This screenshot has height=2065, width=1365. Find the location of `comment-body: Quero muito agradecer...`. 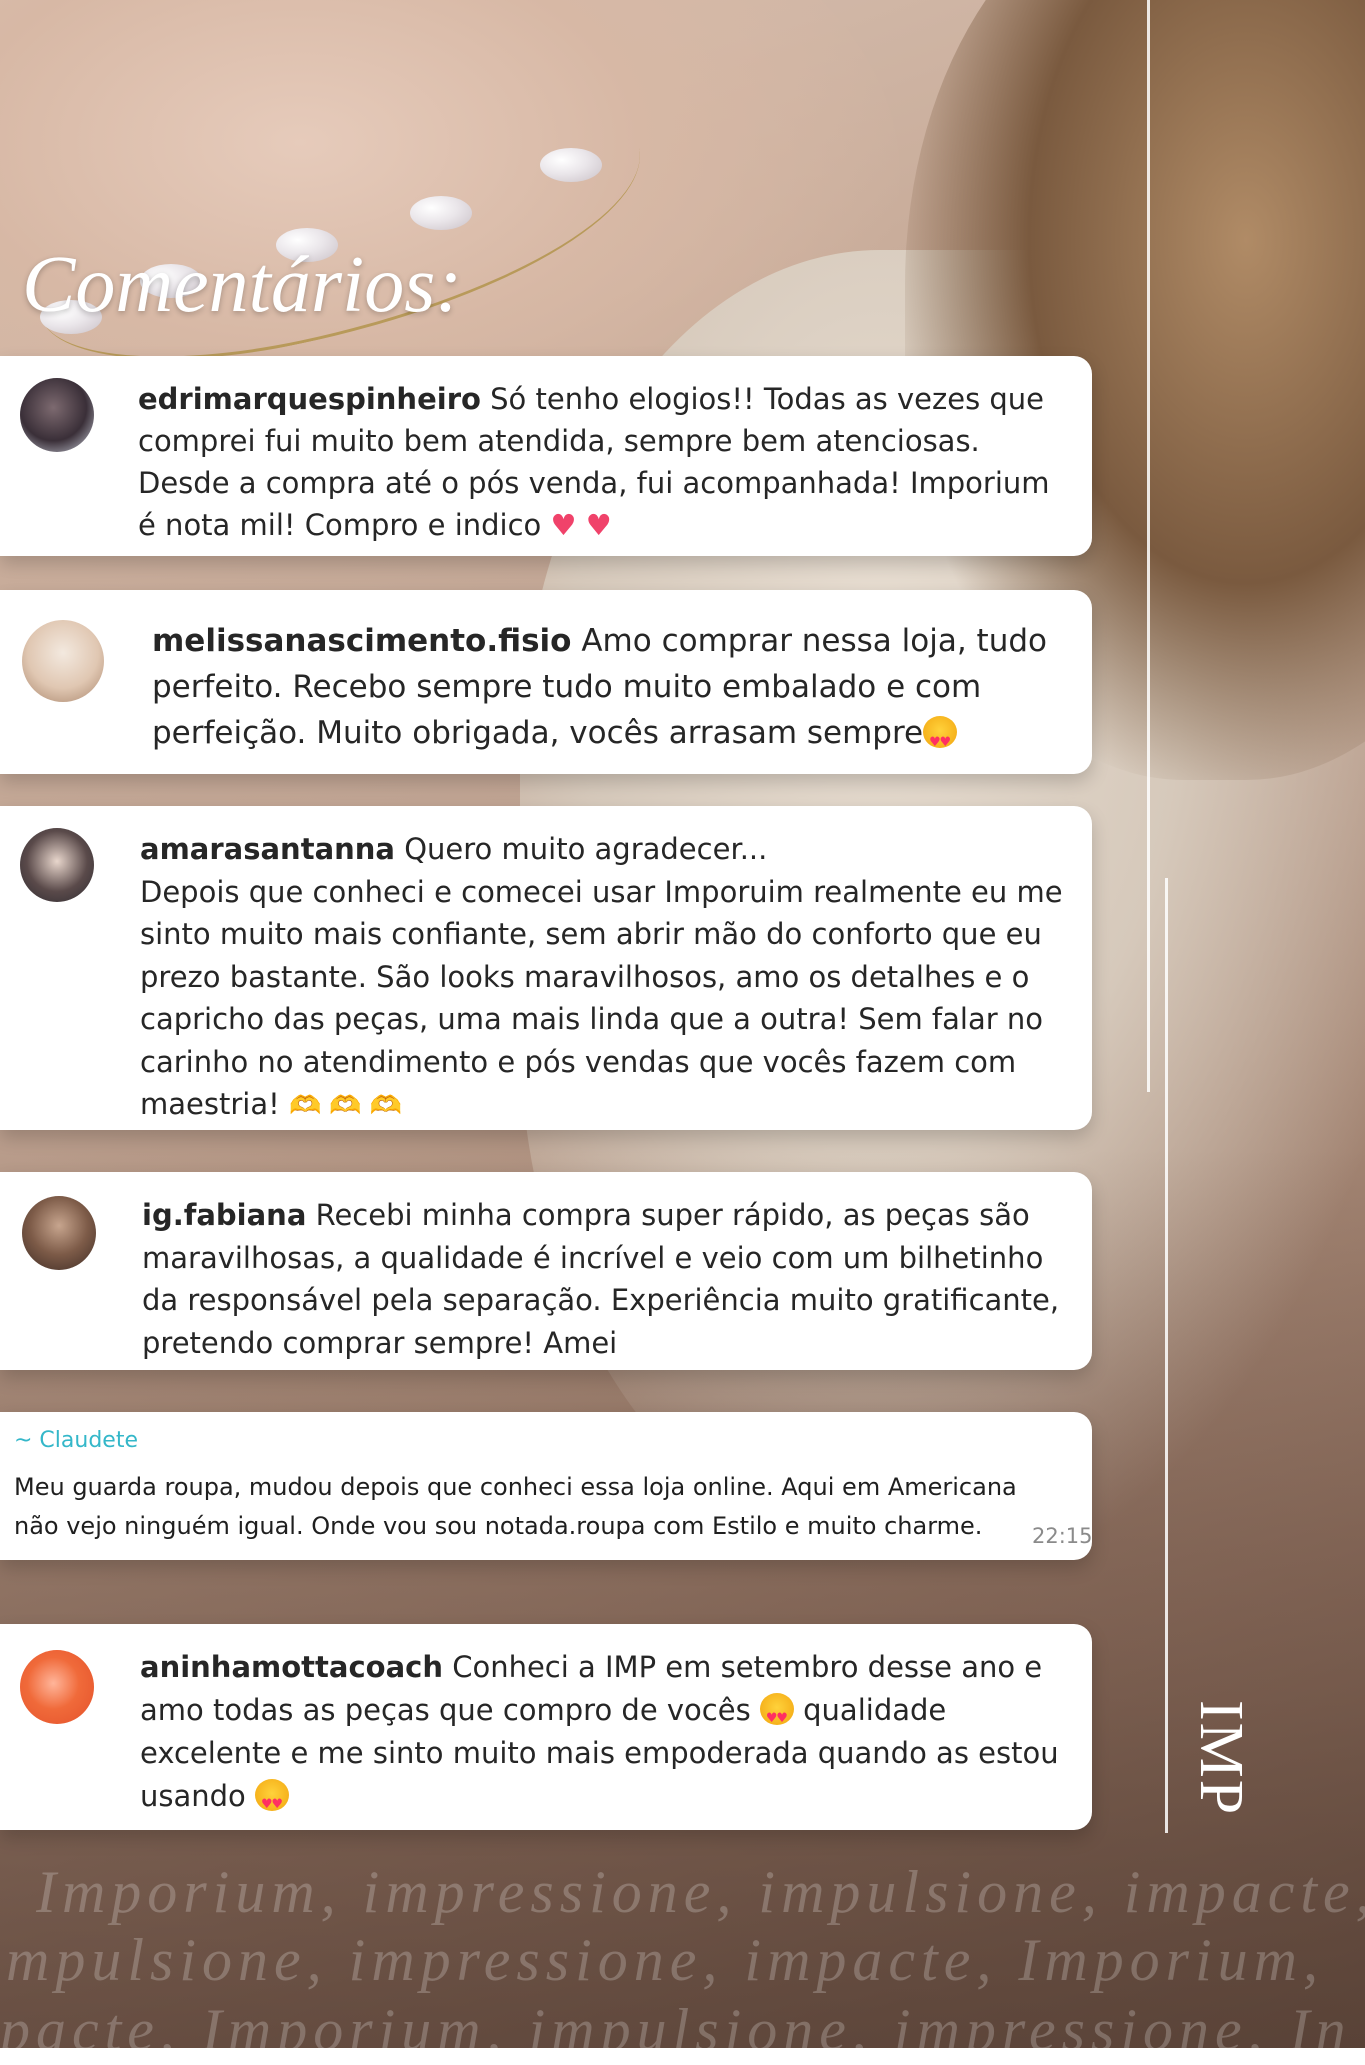

comment-body: Quero muito agradecer... is located at coordinates (581, 849).